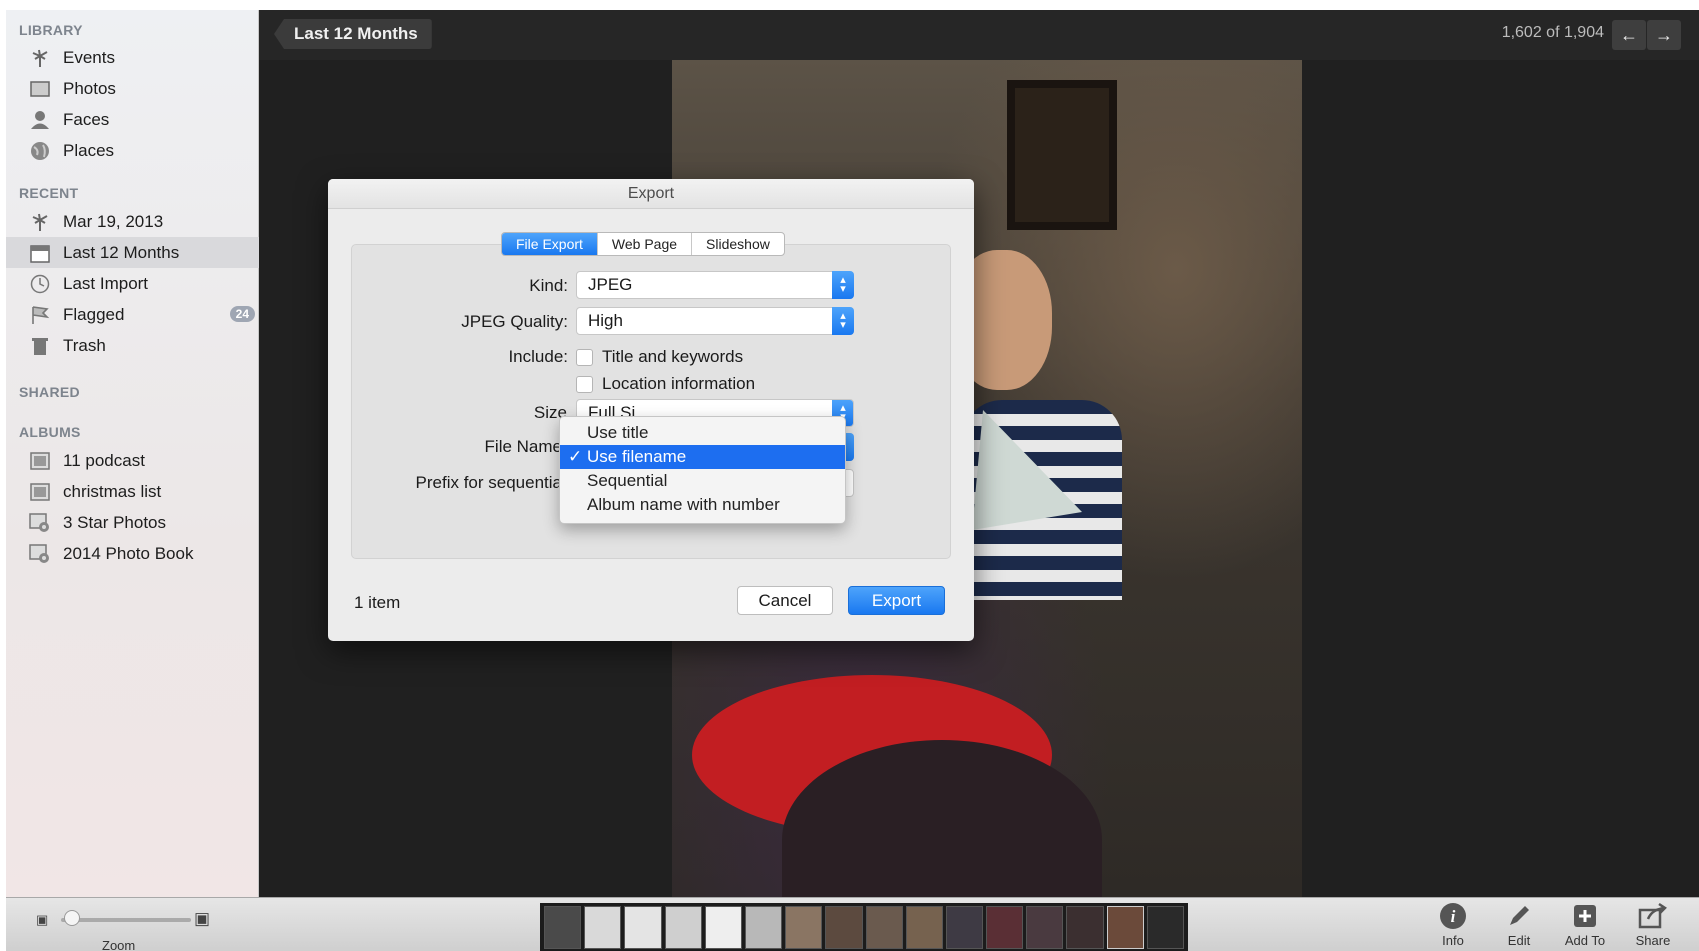 Image resolution: width=1699 pixels, height=951 pixels. I want to click on previous-photo-button: ←, so click(1629, 35).